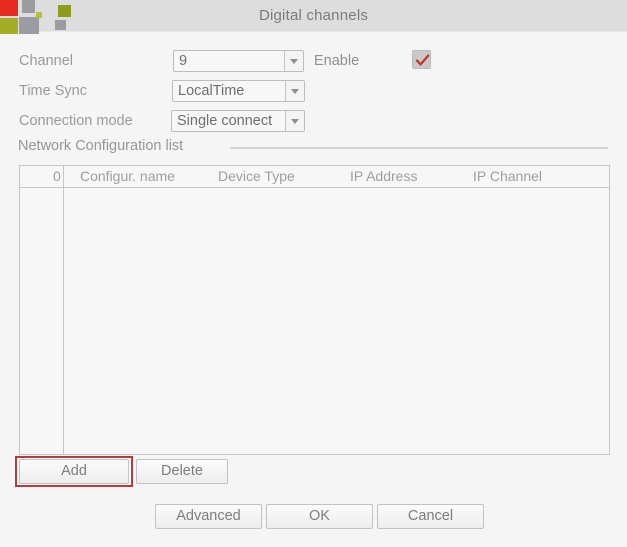 The height and width of the screenshot is (547, 627). I want to click on network-configuration-list-title: Network Configuration list, so click(101, 146).